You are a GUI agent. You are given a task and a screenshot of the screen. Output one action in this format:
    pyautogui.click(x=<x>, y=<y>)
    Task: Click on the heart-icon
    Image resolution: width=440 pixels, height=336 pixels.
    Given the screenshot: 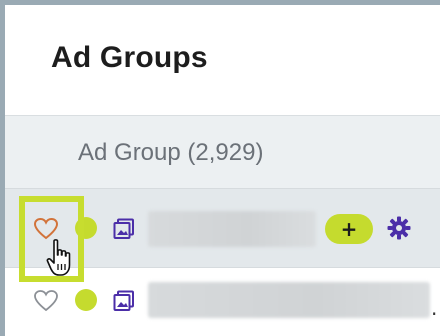 What is the action you would take?
    pyautogui.click(x=46, y=301)
    